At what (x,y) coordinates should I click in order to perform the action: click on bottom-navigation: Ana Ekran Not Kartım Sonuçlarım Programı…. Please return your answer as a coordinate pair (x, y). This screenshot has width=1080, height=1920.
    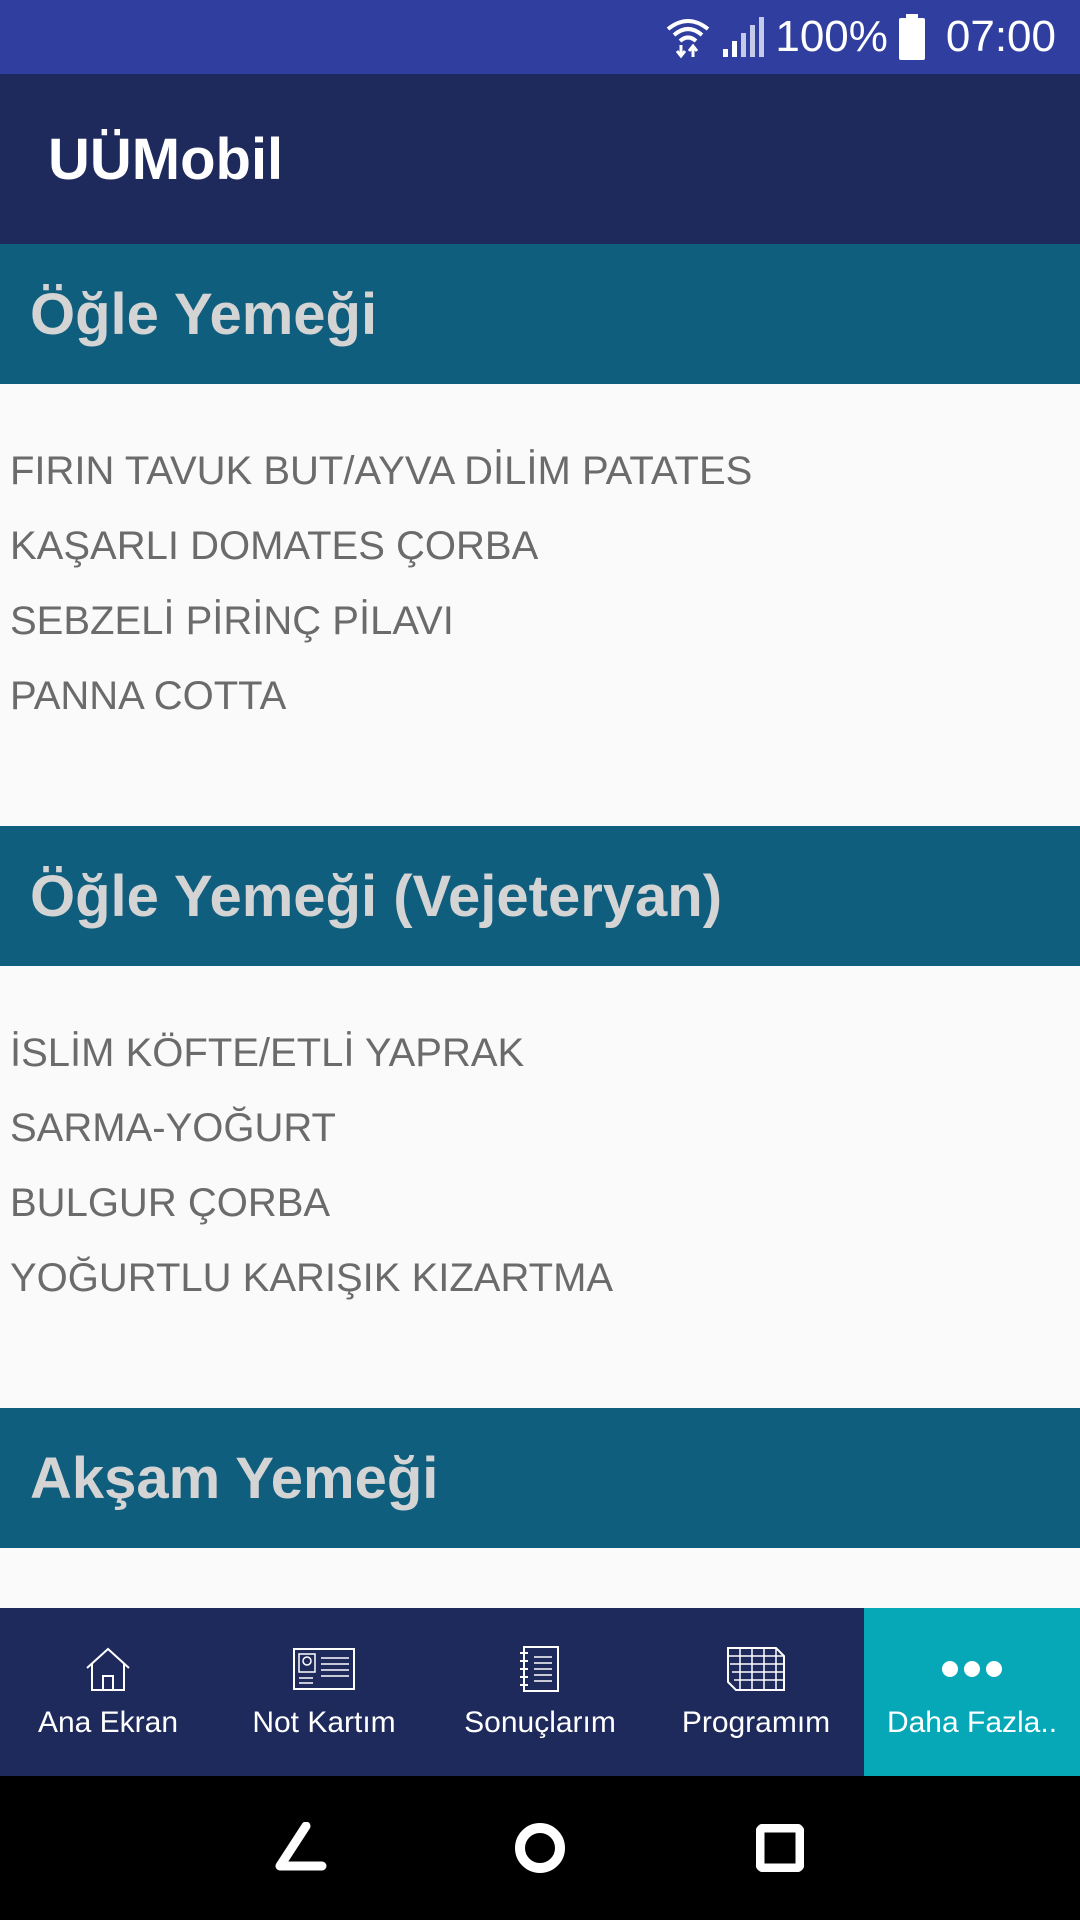
    Looking at the image, I should click on (540, 1692).